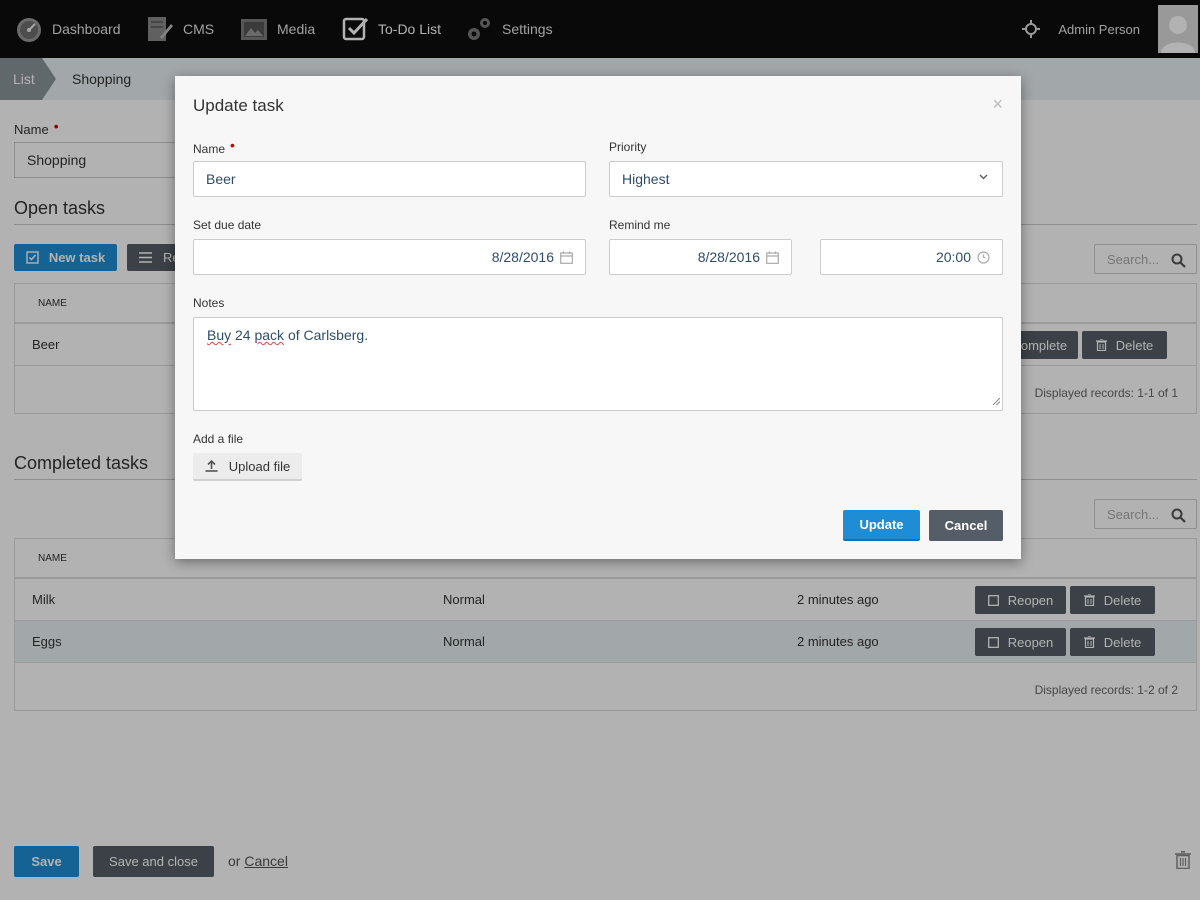 The height and width of the screenshot is (900, 1200). Describe the element at coordinates (209, 149) in the screenshot. I see `name-label-text: Name` at that location.